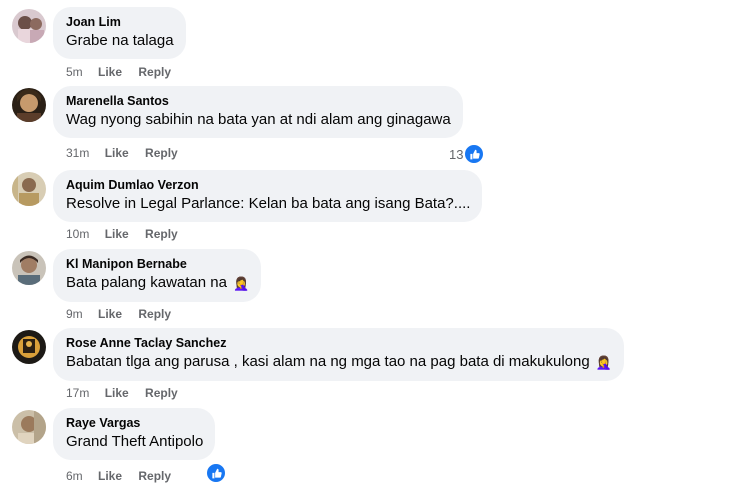  Describe the element at coordinates (74, 314) in the screenshot. I see `comment-time: 9m` at that location.